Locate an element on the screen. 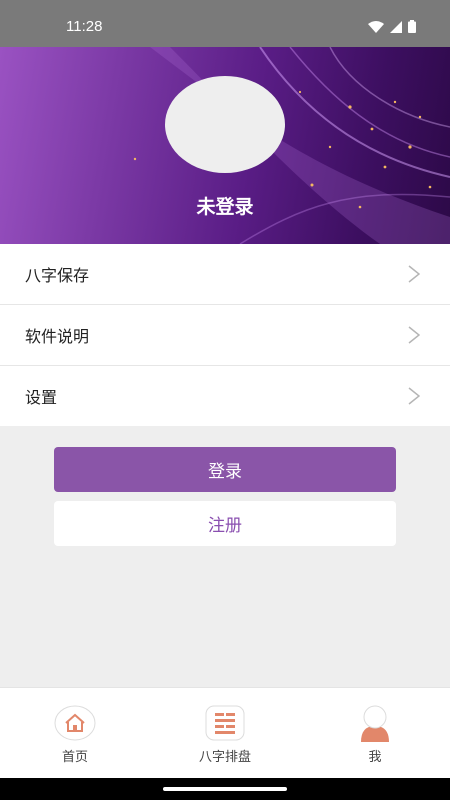 The image size is (450, 800). status-icons is located at coordinates (392, 26).